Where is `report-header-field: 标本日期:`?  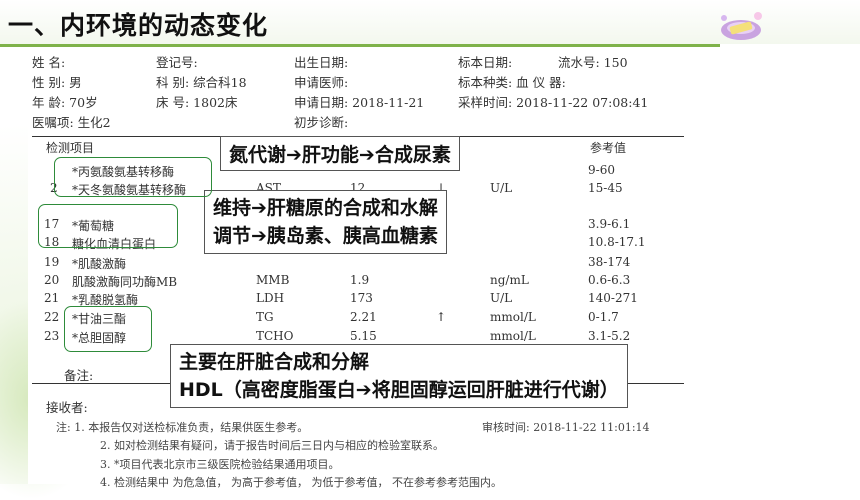
report-header-field: 标本日期: is located at coordinates (485, 62).